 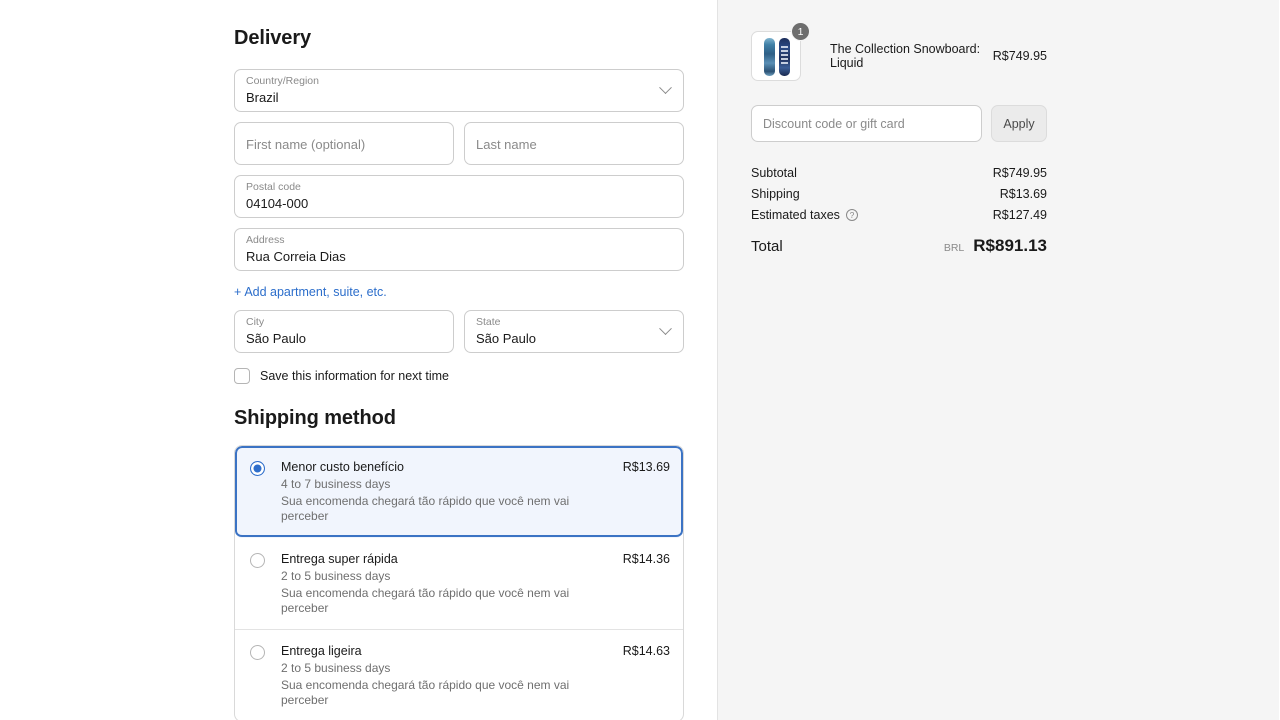 I want to click on city-state-row: City São Paulo State São Paulo, so click(x=459, y=331).